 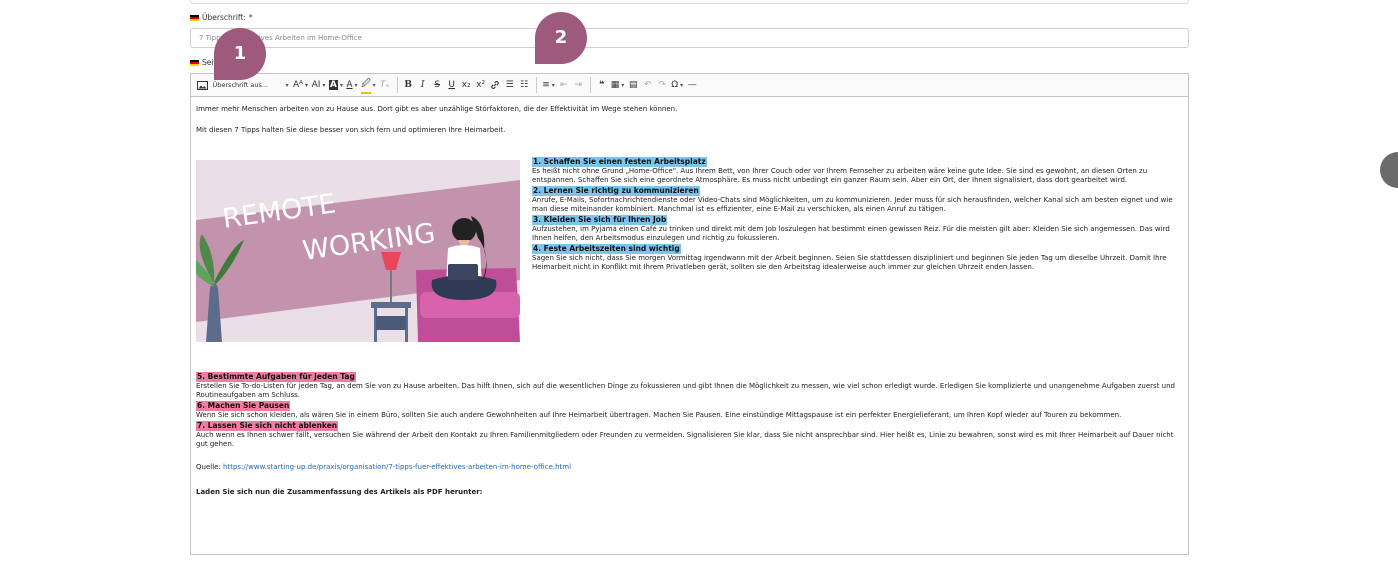 I want to click on blockquote-button: ❝, so click(x=601, y=85).